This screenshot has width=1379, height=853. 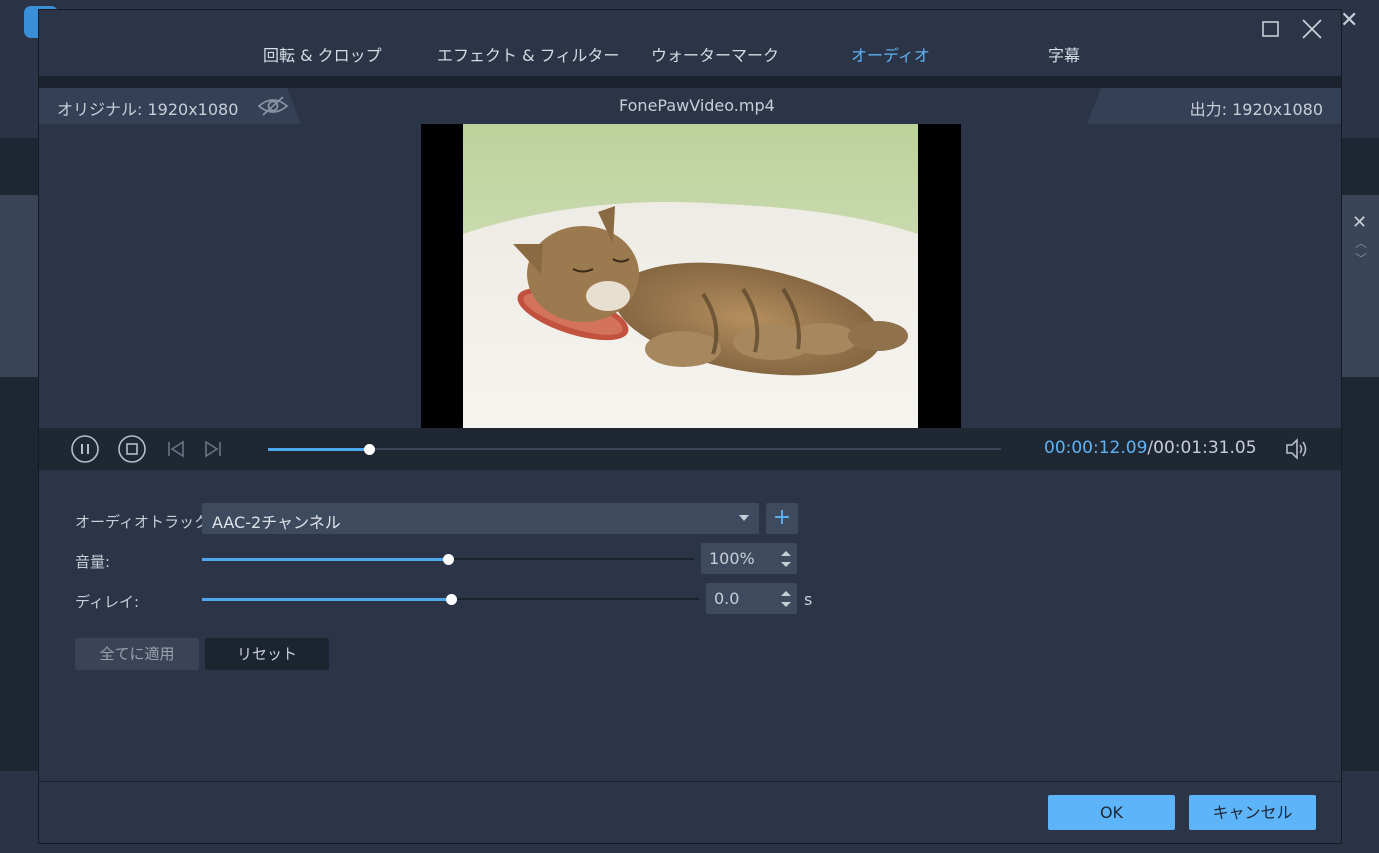 I want to click on tab-rotate-crop: 回転 & クロップ, so click(x=322, y=54).